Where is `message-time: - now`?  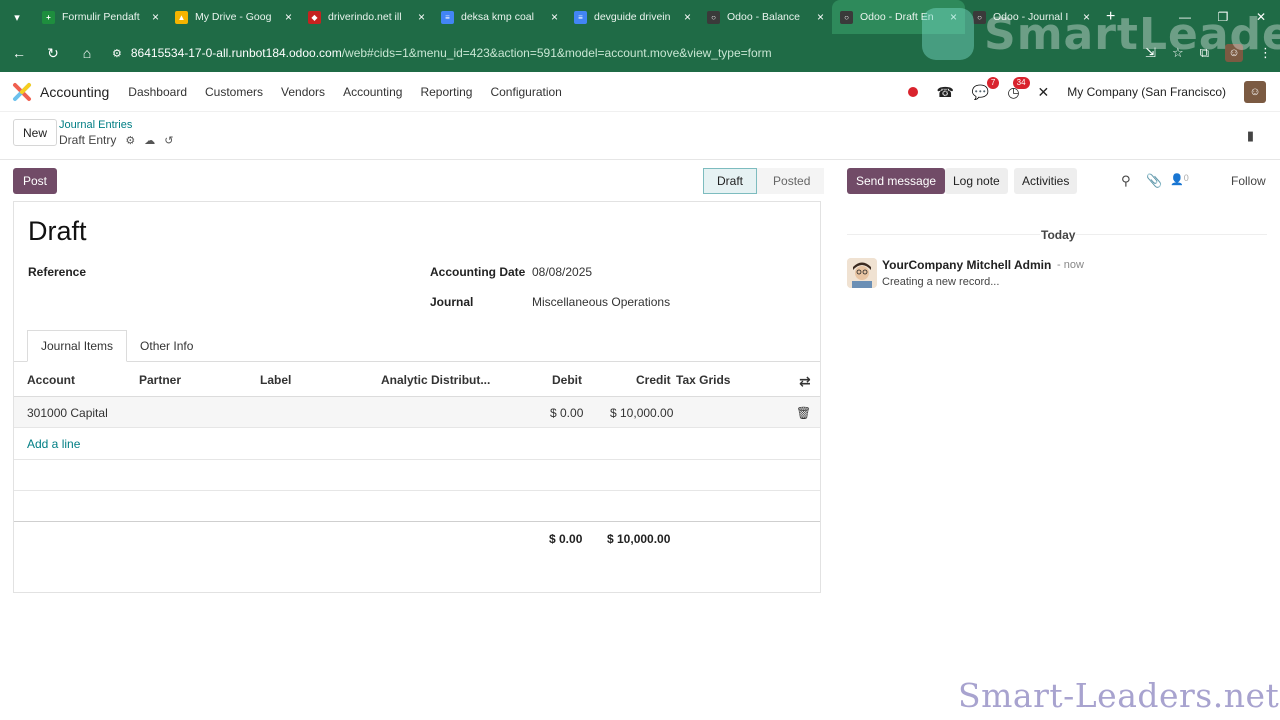
message-time: - now is located at coordinates (1070, 265).